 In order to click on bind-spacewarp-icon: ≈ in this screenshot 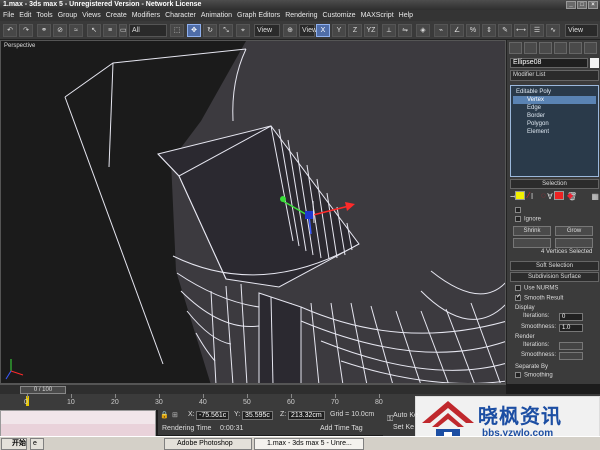, I will do `click(76, 30)`.